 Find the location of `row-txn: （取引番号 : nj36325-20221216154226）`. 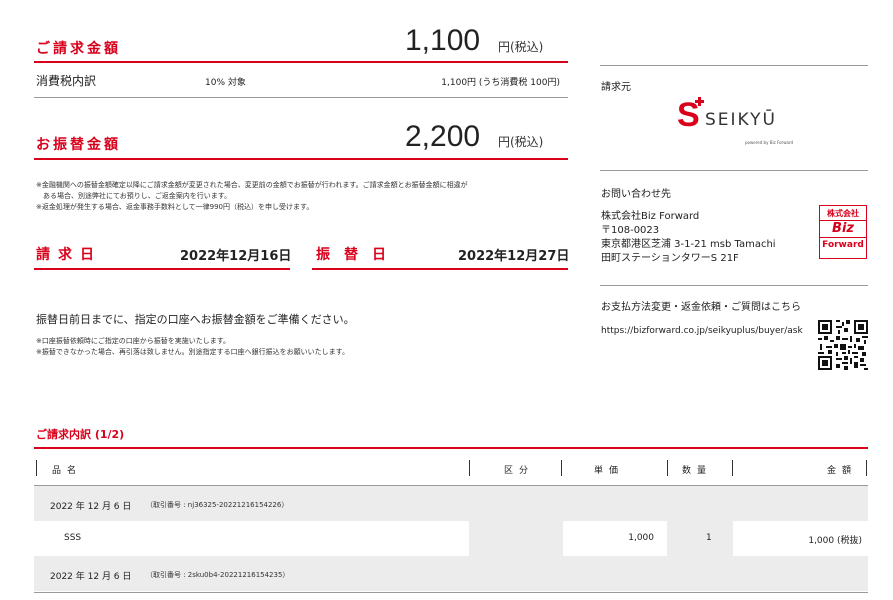

row-txn: （取引番号 : nj36325-20221216154226） is located at coordinates (217, 505).